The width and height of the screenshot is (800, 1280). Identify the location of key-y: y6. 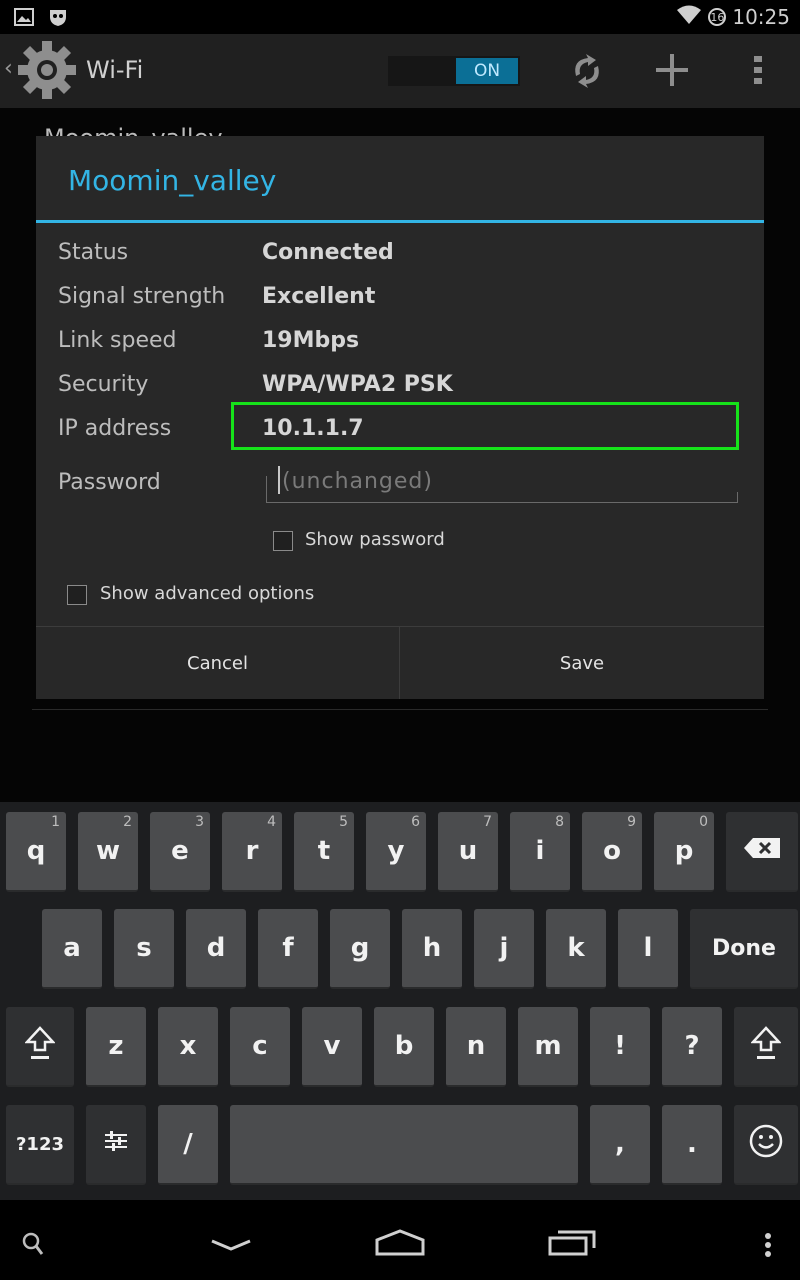
(396, 852).